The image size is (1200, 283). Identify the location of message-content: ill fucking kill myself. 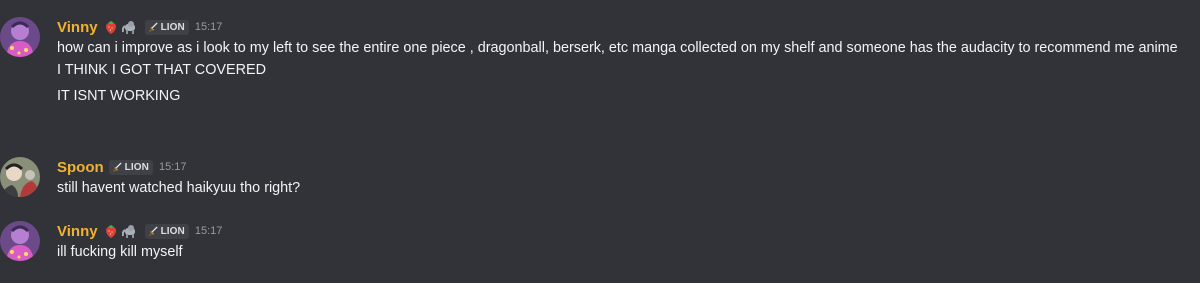
(627, 255).